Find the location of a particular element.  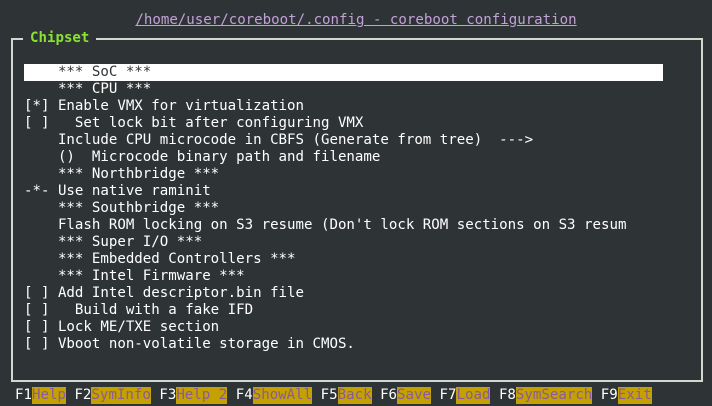

f4-showall-button: F4 ShowAll is located at coordinates (274, 395).